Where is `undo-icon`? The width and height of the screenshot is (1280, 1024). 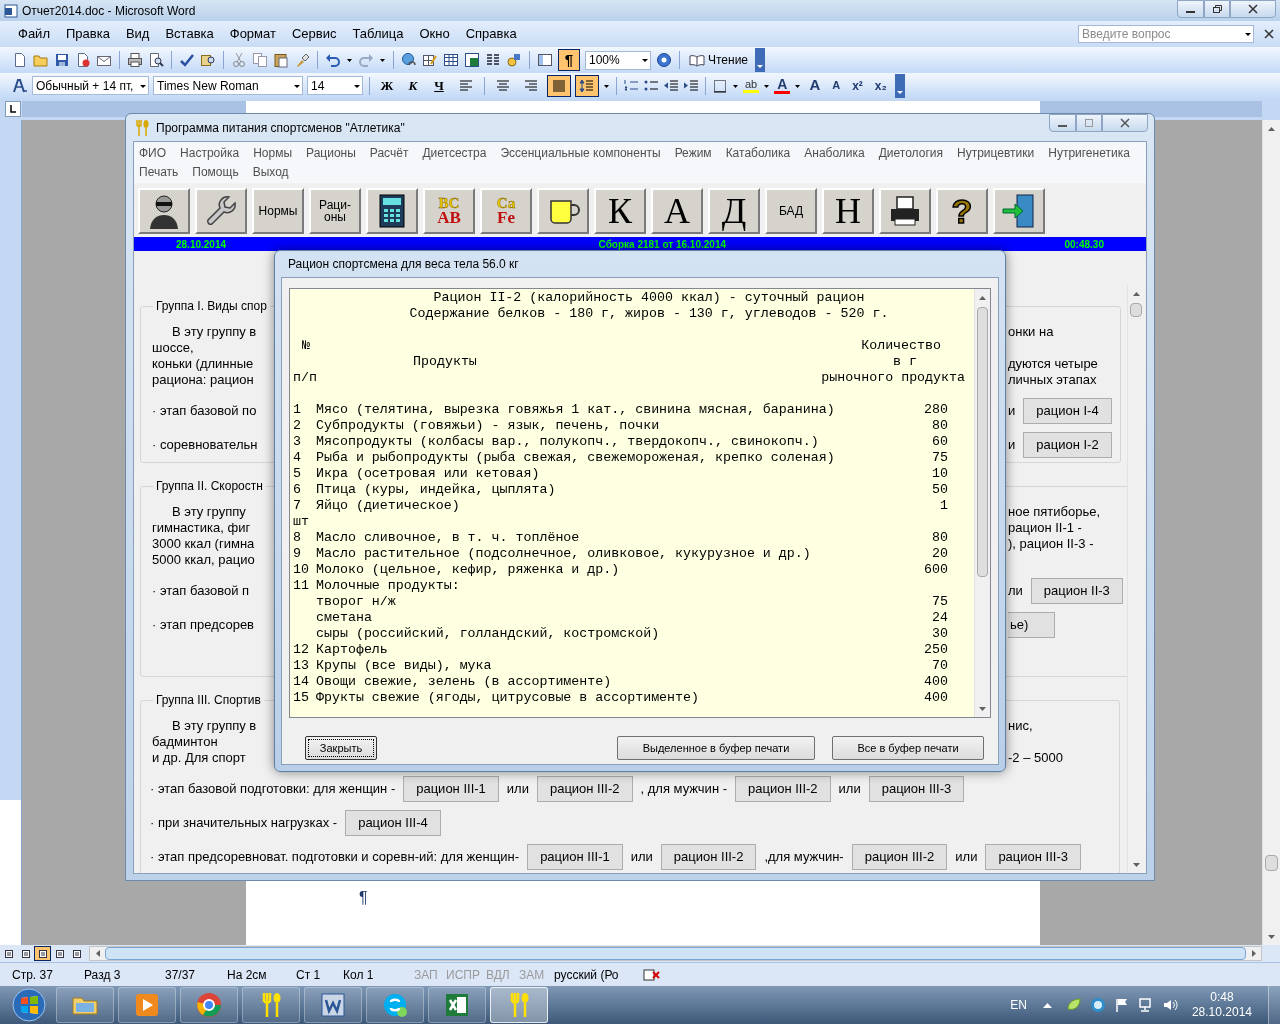
undo-icon is located at coordinates (333, 60).